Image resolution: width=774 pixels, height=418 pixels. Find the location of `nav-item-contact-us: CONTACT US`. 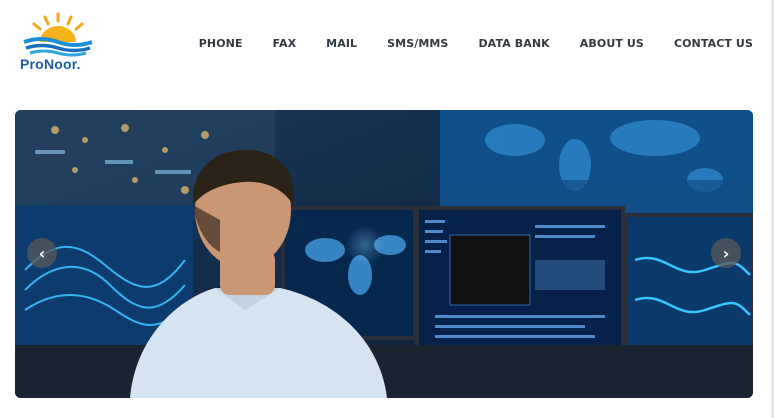

nav-item-contact-us: CONTACT US is located at coordinates (713, 43).